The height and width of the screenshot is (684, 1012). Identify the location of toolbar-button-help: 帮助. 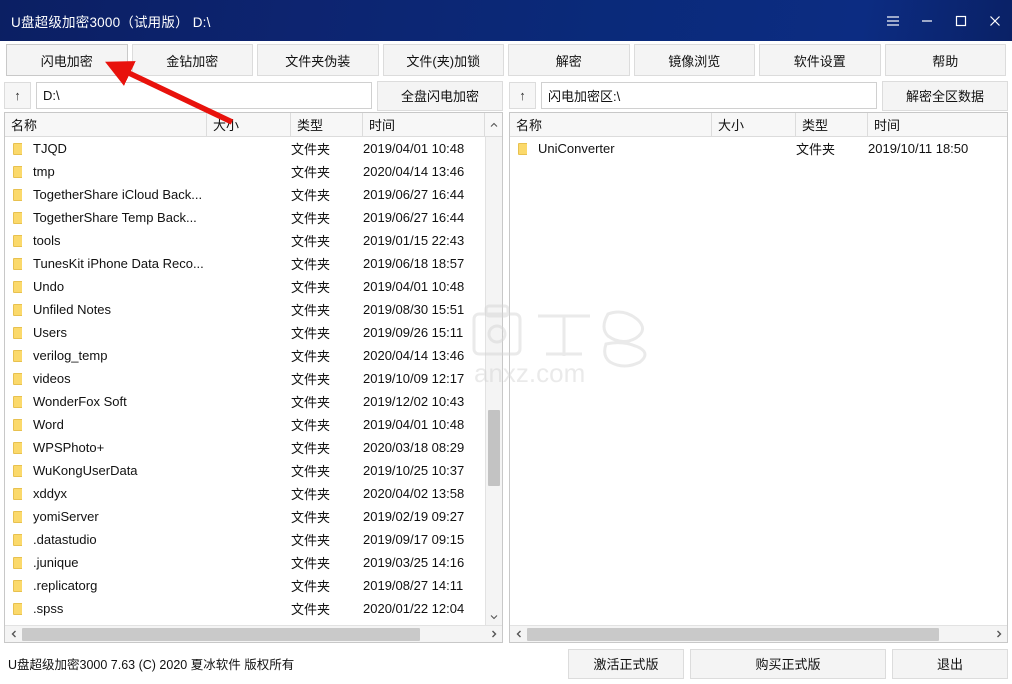
(945, 60).